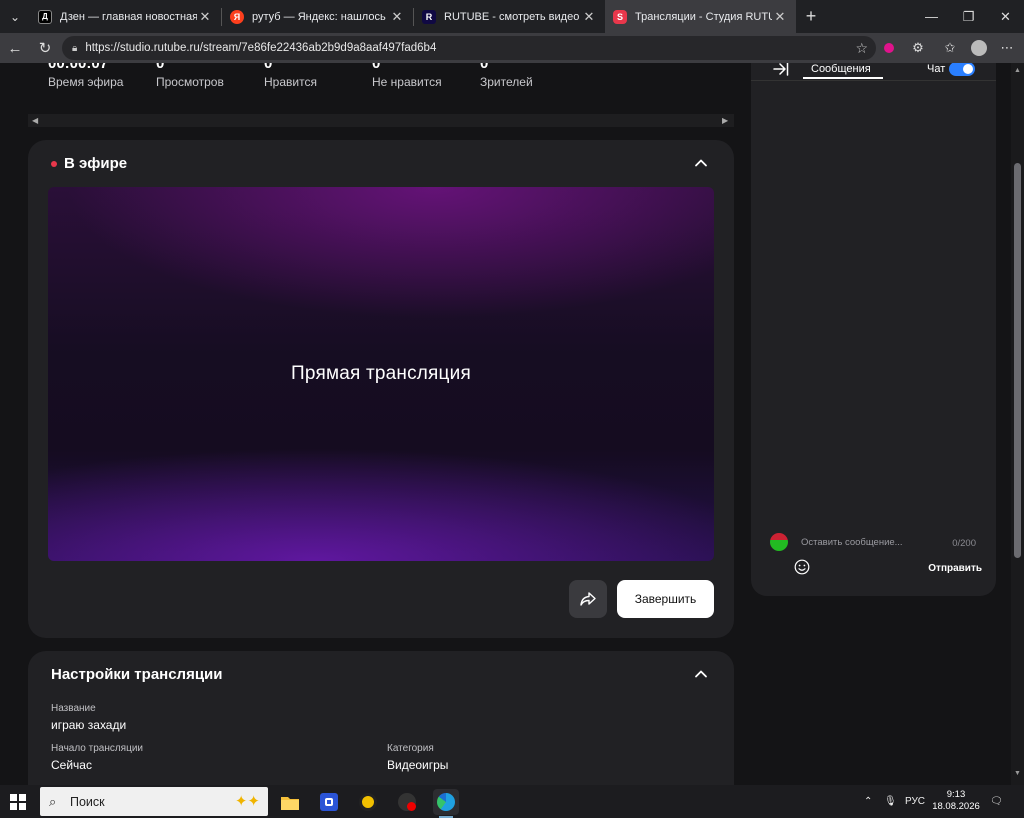 The width and height of the screenshot is (1024, 818). I want to click on scrollbar-thumb, so click(1017, 360).